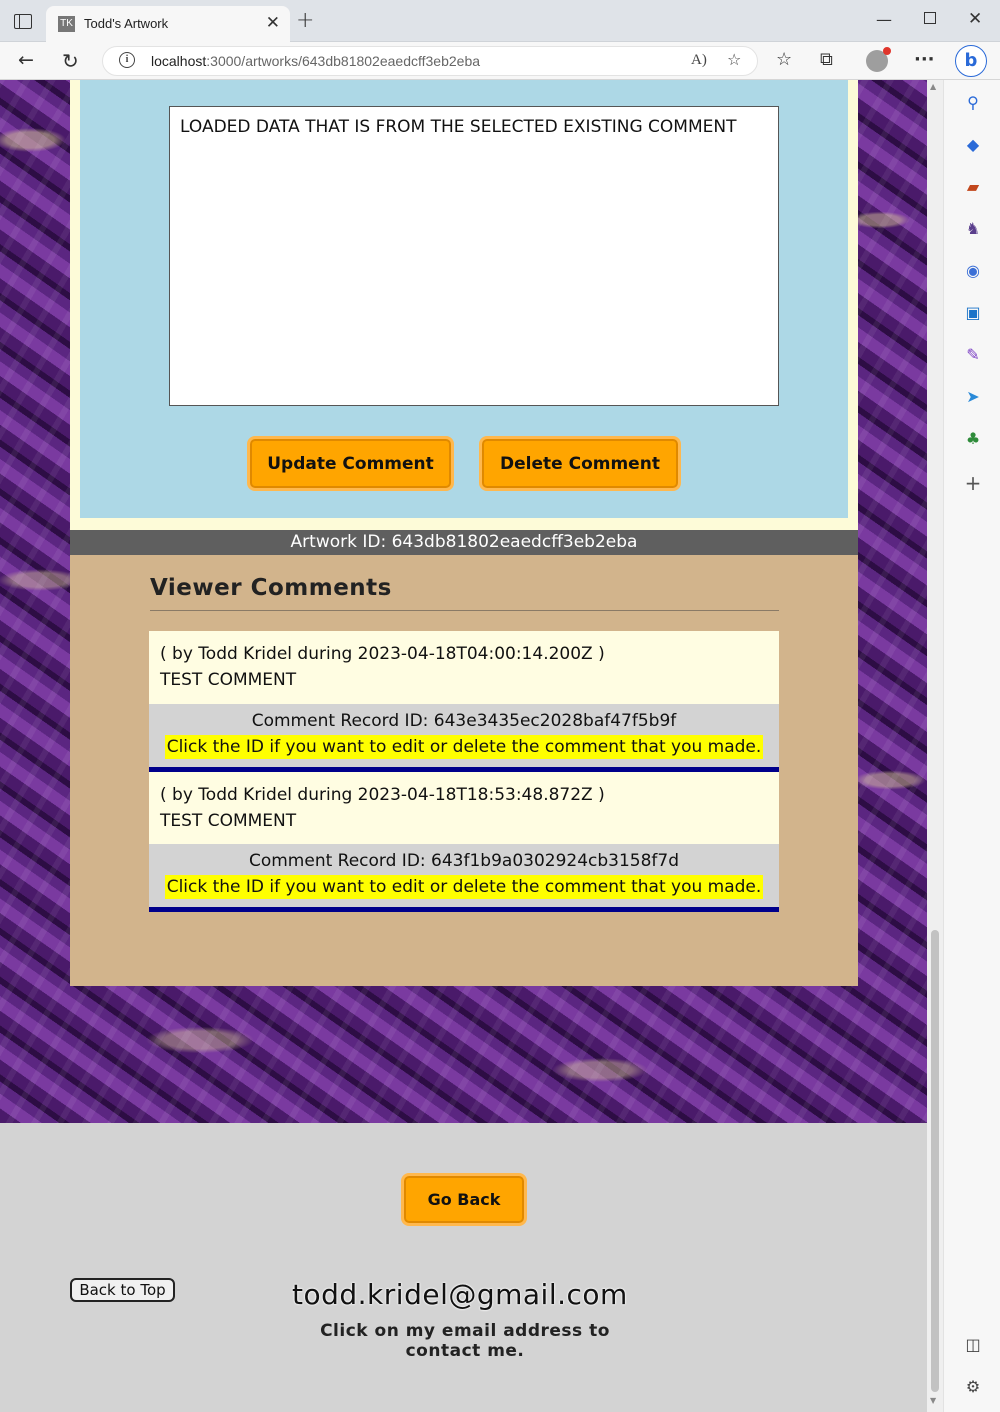 The width and height of the screenshot is (1000, 1412). I want to click on add-favorite-icon: ☆, so click(734, 59).